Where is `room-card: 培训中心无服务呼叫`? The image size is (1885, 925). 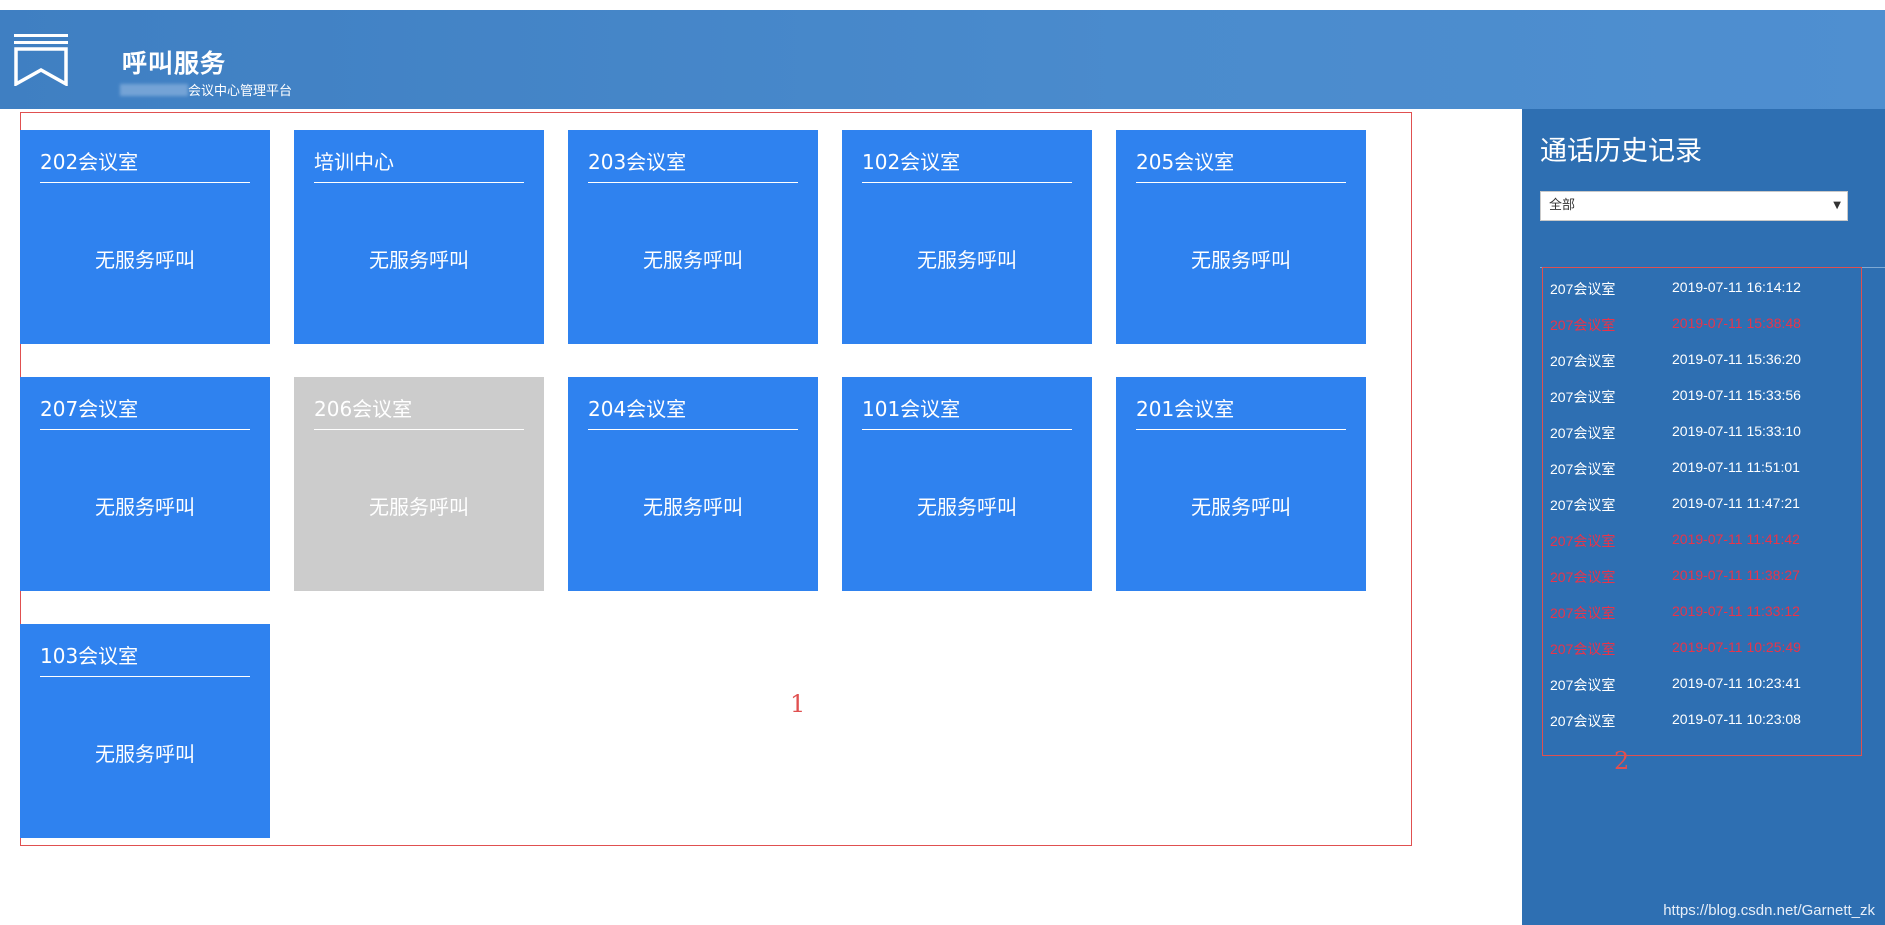 room-card: 培训中心无服务呼叫 is located at coordinates (419, 237).